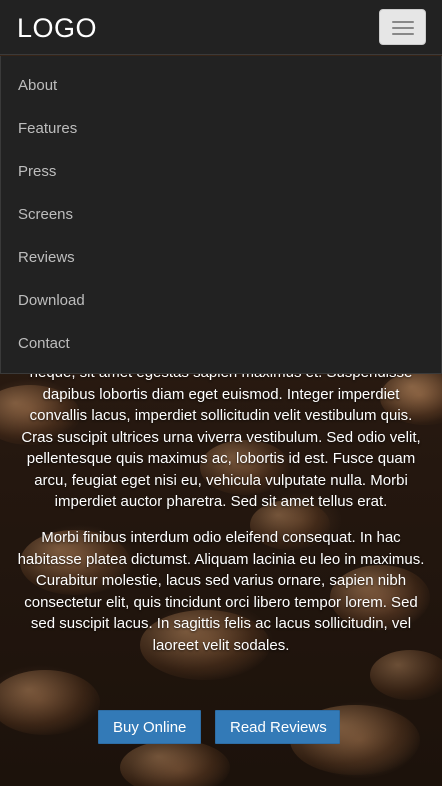 The height and width of the screenshot is (786, 442). What do you see at coordinates (37, 86) in the screenshot?
I see `menu-item-about: About` at bounding box center [37, 86].